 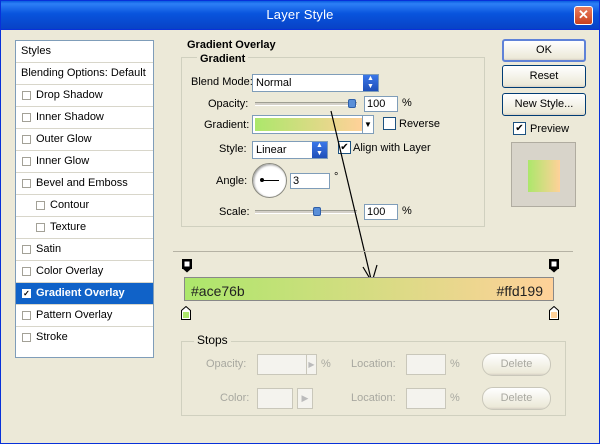 I want to click on satin-checkbox, so click(x=26, y=249).